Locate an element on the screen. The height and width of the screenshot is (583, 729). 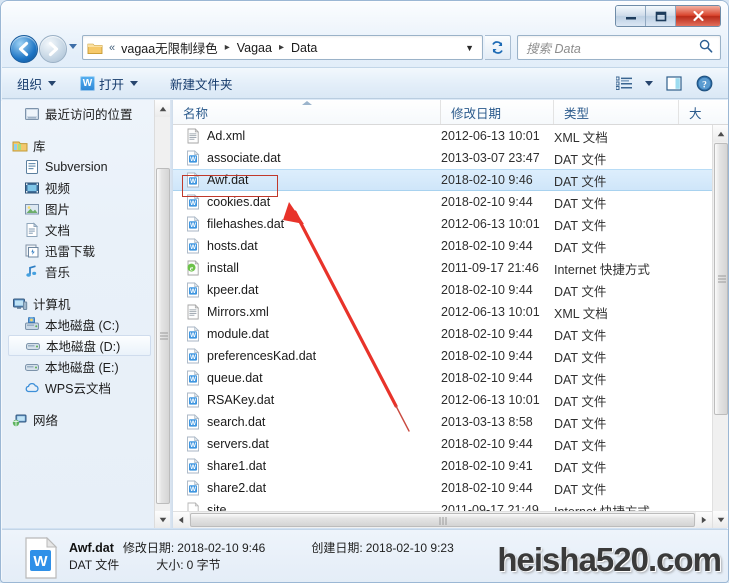
file-list-vertical-scrollbar is located at coordinates (720, 326).